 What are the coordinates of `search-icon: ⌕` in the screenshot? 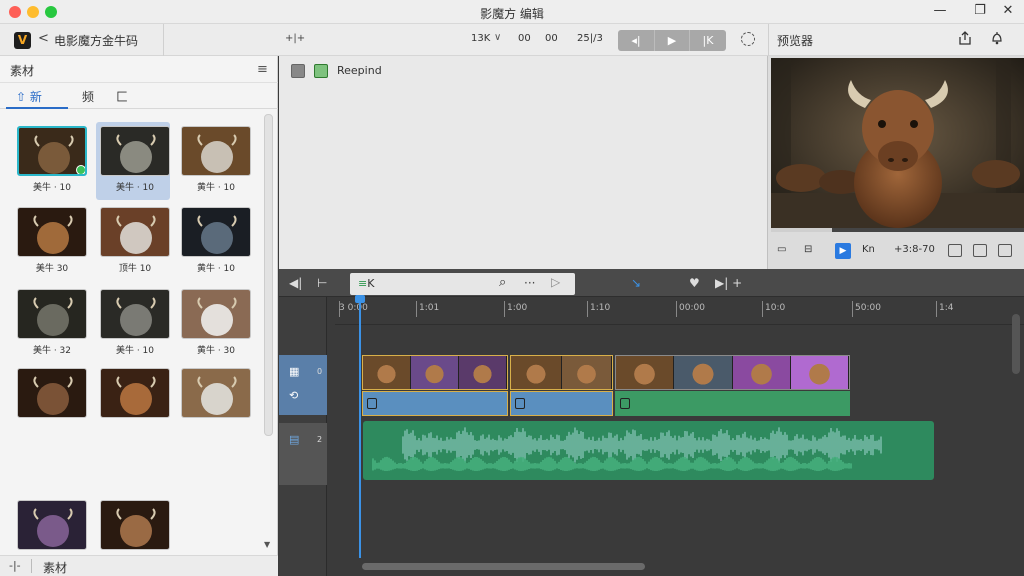 It's located at (502, 282).